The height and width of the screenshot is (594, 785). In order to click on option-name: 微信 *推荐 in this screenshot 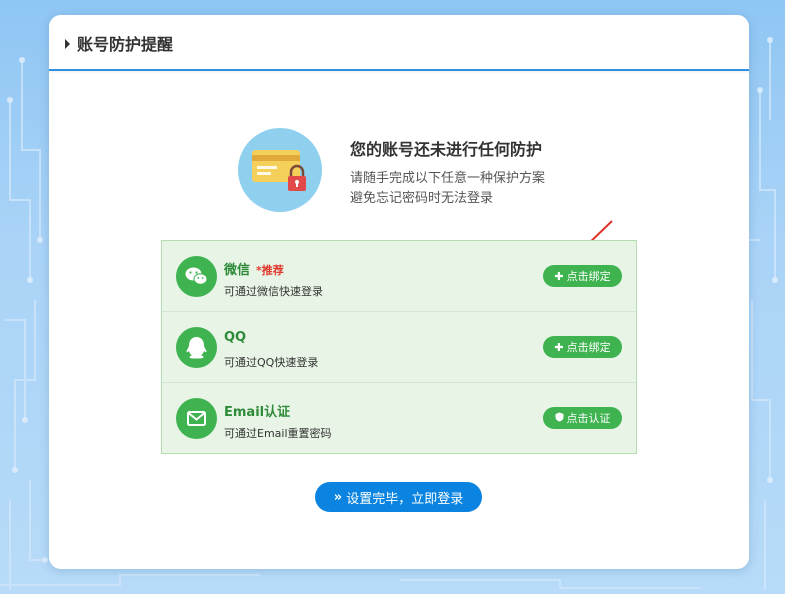, I will do `click(254, 270)`.